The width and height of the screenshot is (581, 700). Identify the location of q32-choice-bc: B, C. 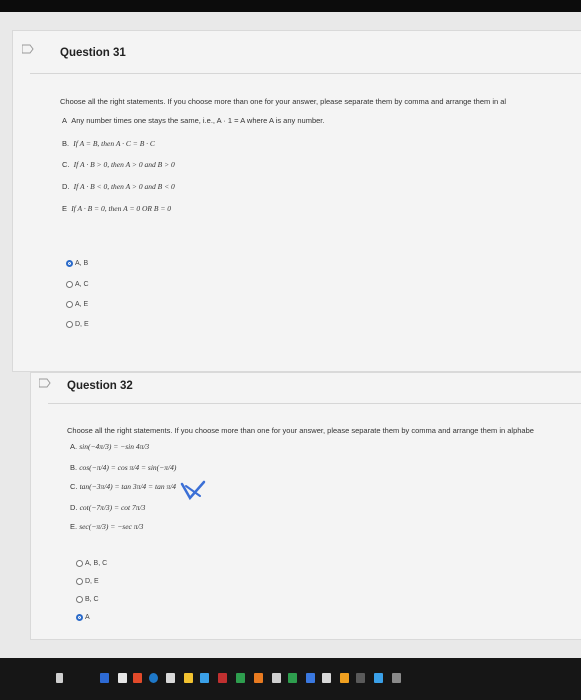
(87, 599).